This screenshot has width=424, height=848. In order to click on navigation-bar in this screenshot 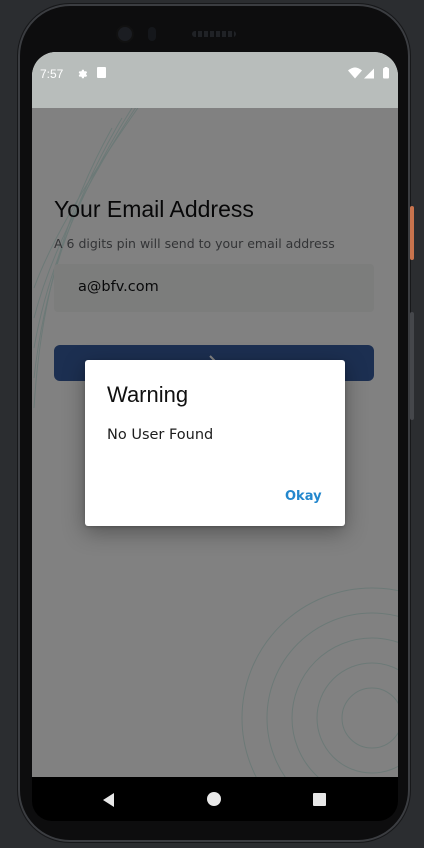, I will do `click(215, 799)`.